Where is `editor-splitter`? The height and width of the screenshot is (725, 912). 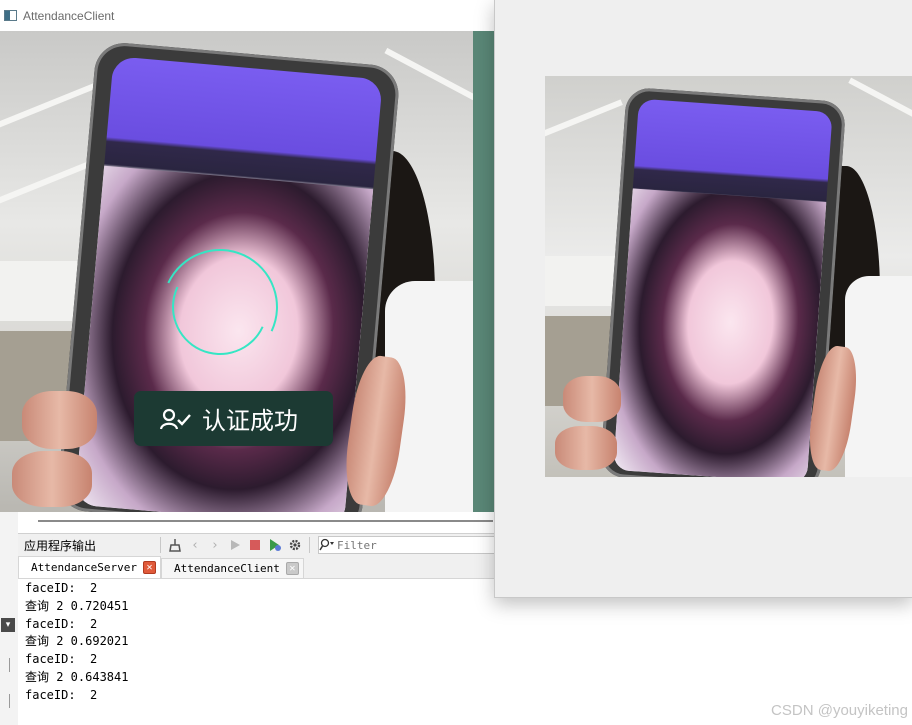
editor-splitter is located at coordinates (265, 521).